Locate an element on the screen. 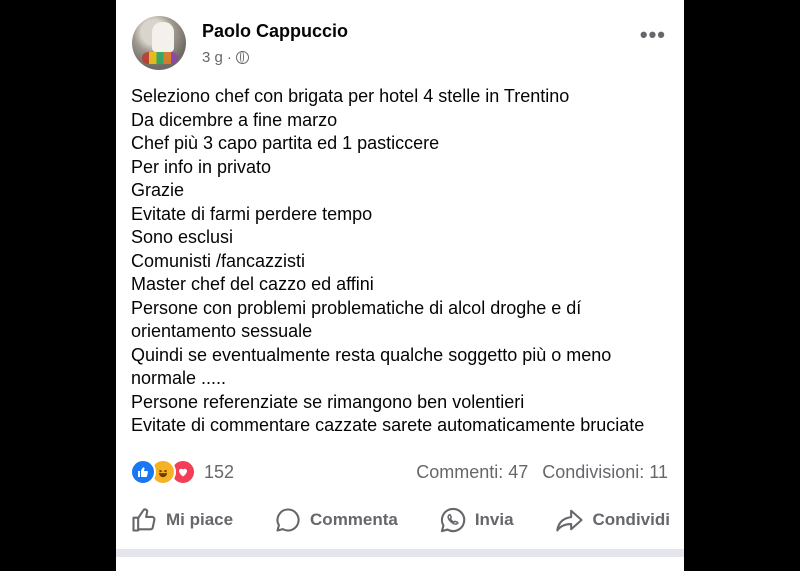  thumbs-up-icon is located at coordinates (144, 520).